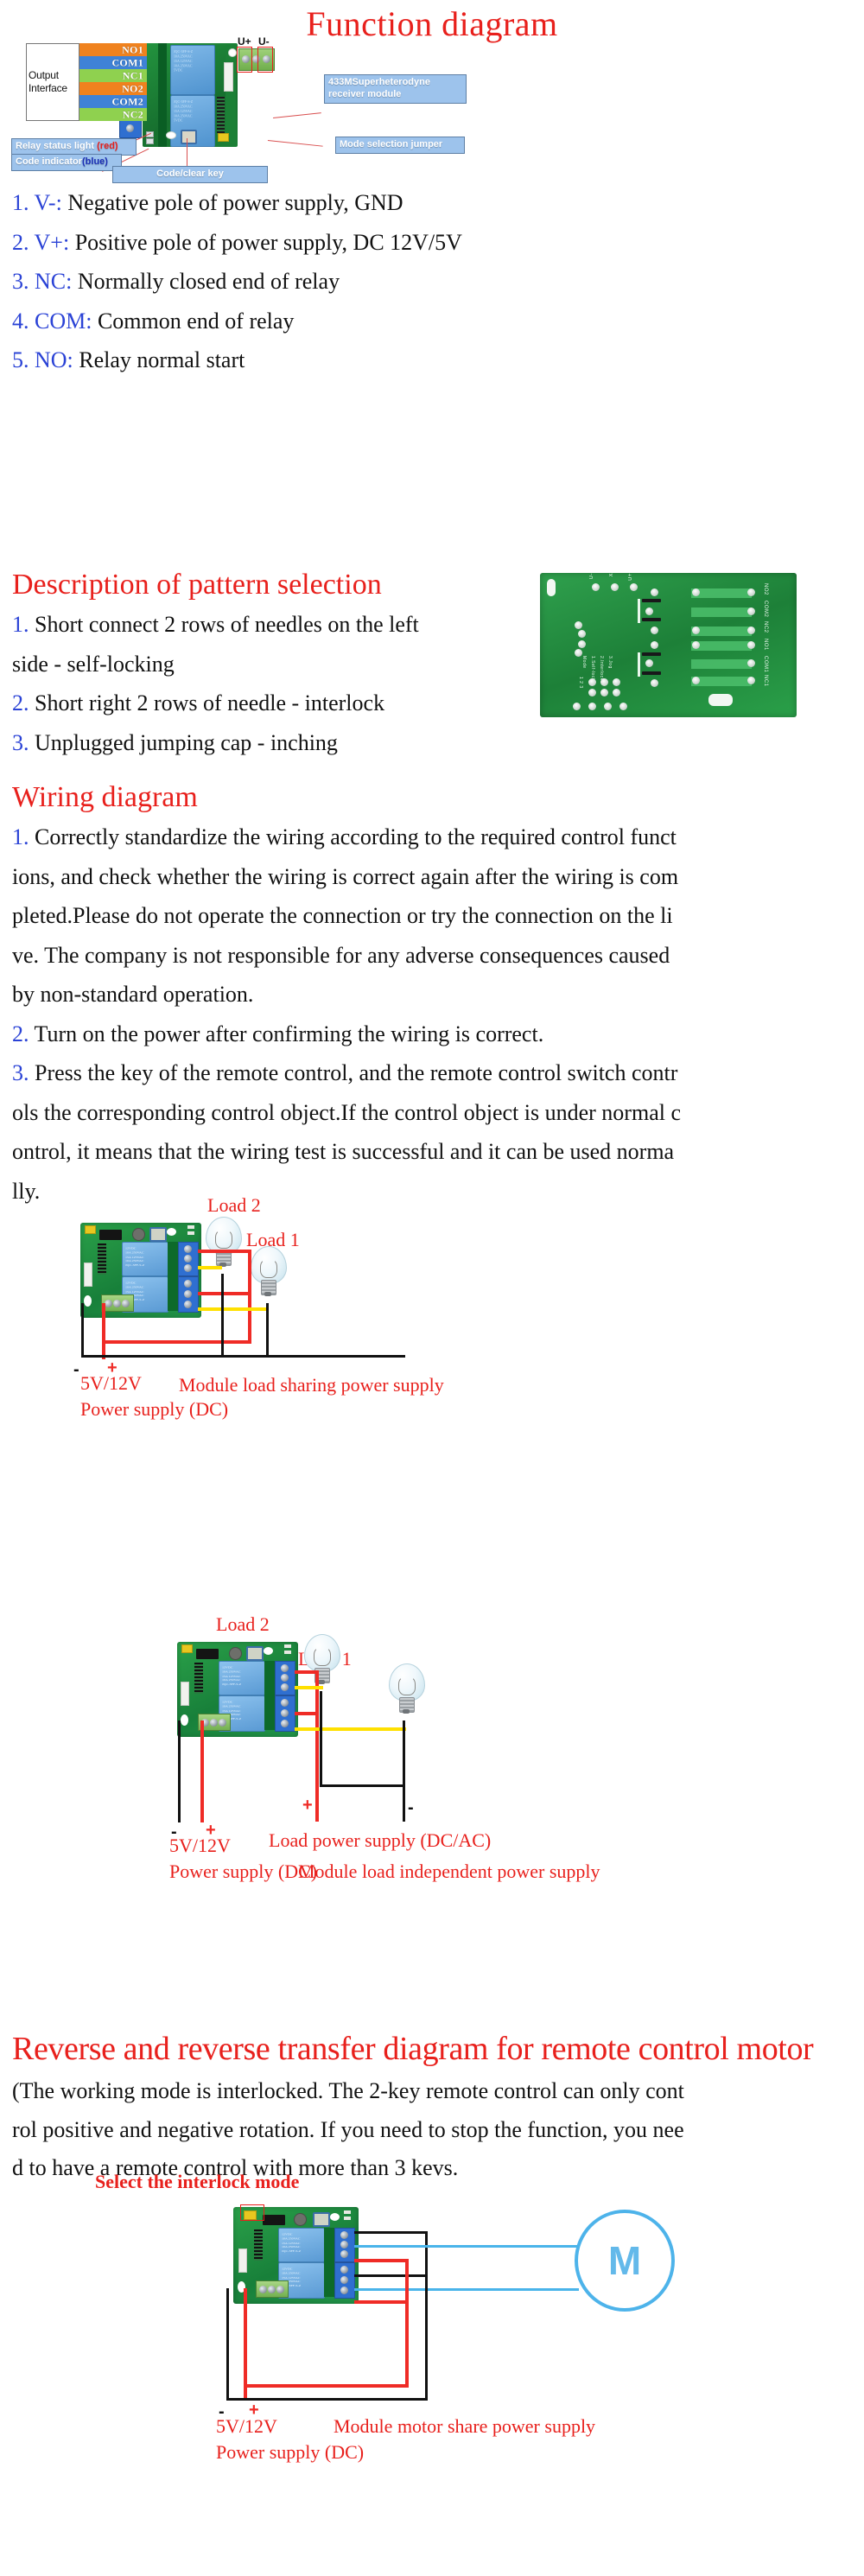 The width and height of the screenshot is (864, 2576). I want to click on list-number: 4., so click(20, 321).